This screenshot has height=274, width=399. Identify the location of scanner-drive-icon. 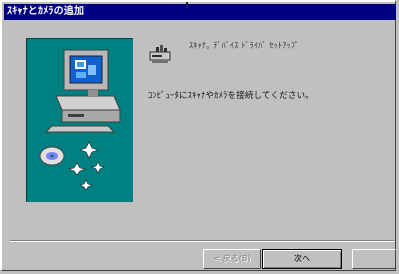
(160, 54).